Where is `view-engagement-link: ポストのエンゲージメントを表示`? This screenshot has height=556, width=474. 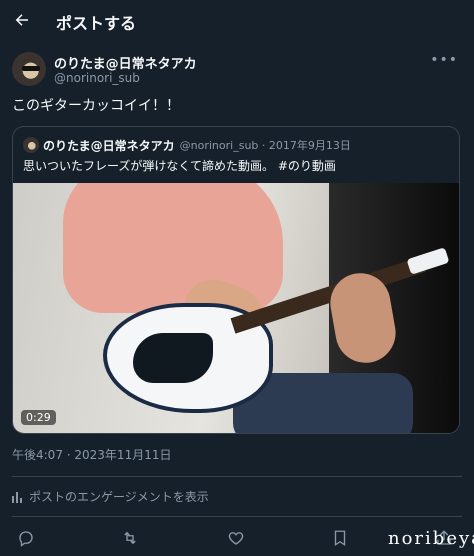 view-engagement-link: ポストのエンゲージメントを表示 is located at coordinates (110, 496).